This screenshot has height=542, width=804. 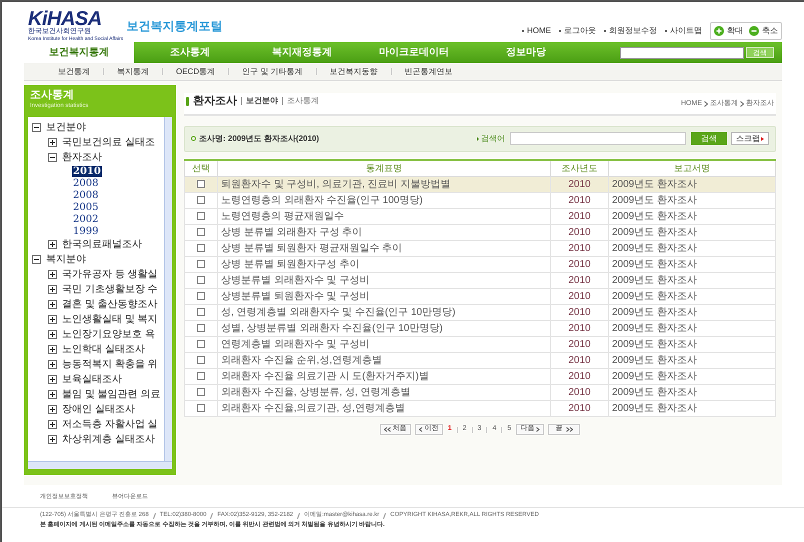 What do you see at coordinates (111, 394) in the screenshot?
I see `tree-item: 불임 및 불임관련 의료` at bounding box center [111, 394].